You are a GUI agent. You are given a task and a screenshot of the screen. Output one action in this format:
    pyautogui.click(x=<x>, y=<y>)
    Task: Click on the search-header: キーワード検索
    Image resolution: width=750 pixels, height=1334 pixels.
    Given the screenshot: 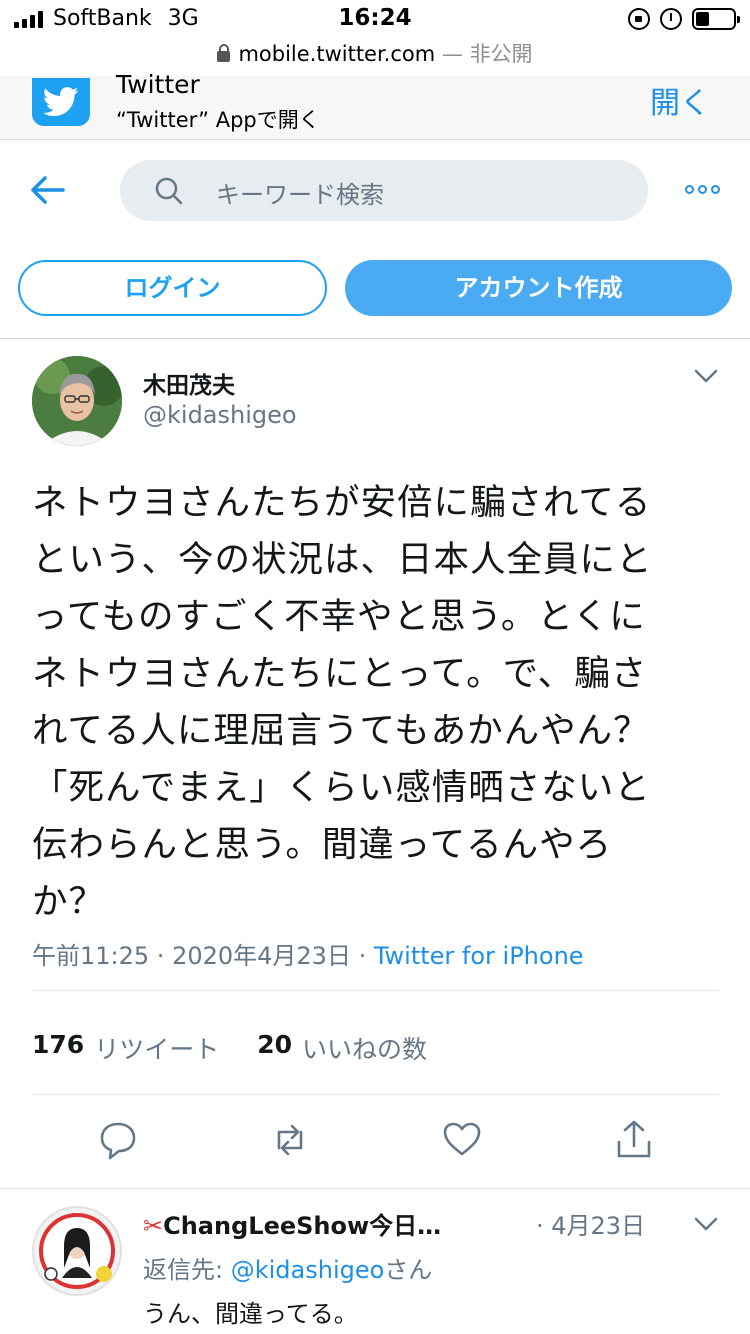 What is the action you would take?
    pyautogui.click(x=375, y=190)
    